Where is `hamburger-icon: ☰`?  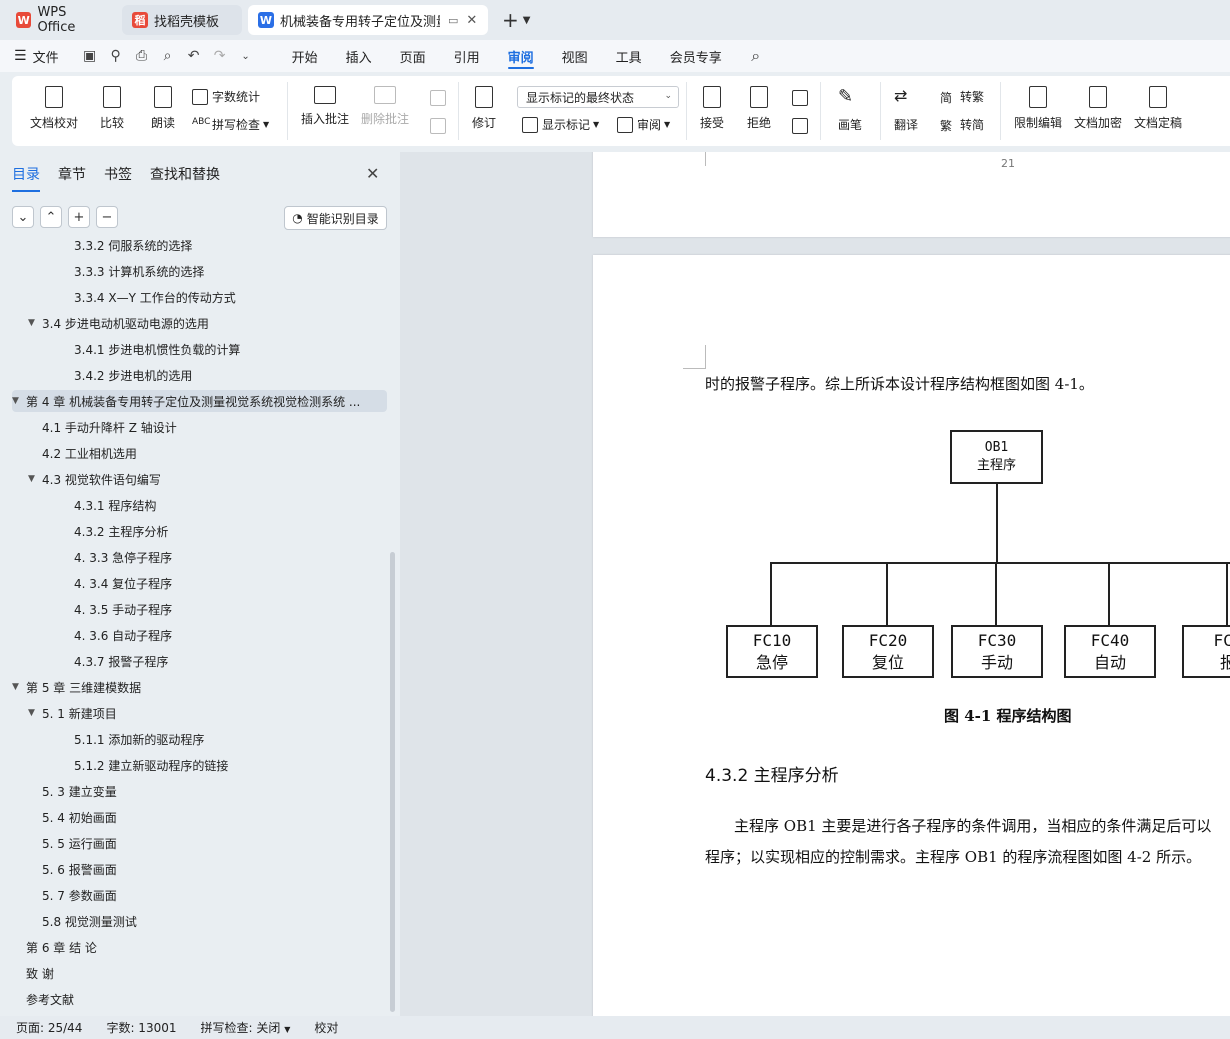
hamburger-icon: ☰ is located at coordinates (20, 56).